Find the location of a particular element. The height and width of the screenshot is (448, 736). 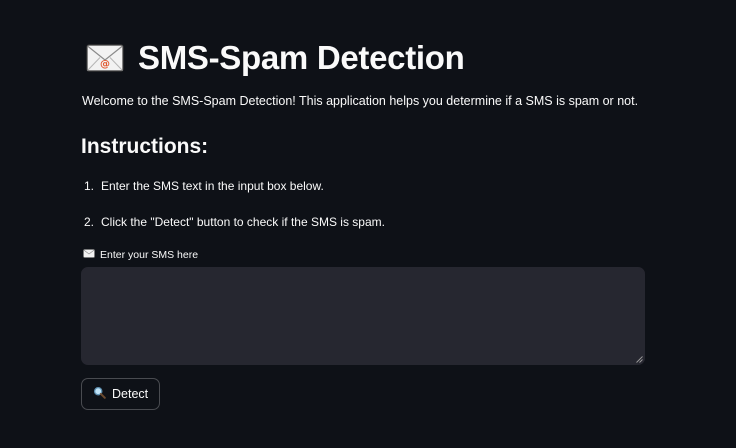

envelope-icon: @ is located at coordinates (105, 58).